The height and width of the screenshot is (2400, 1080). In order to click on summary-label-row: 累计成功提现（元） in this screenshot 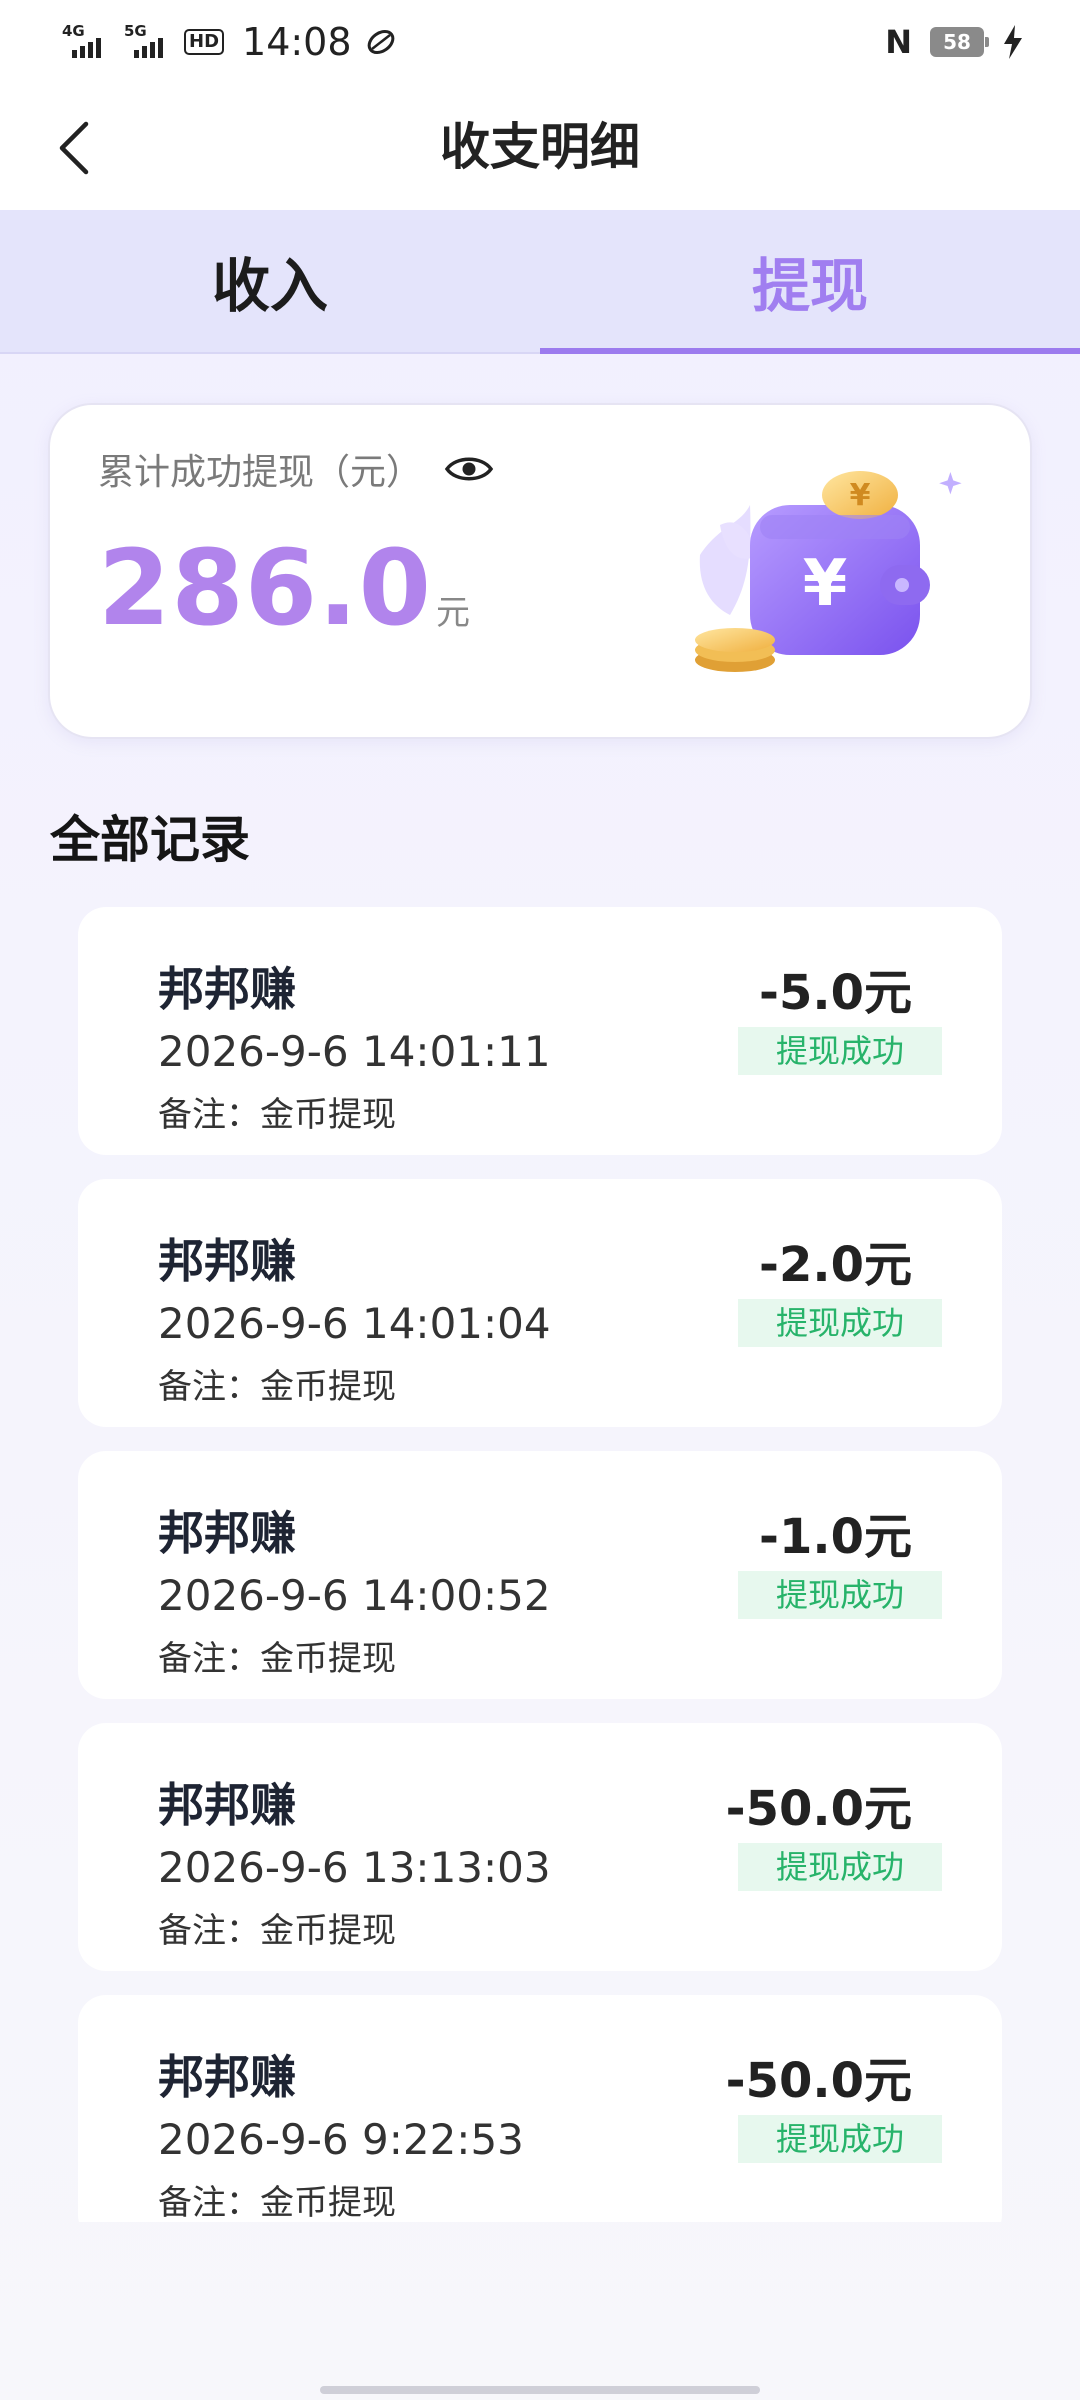, I will do `click(296, 469)`.